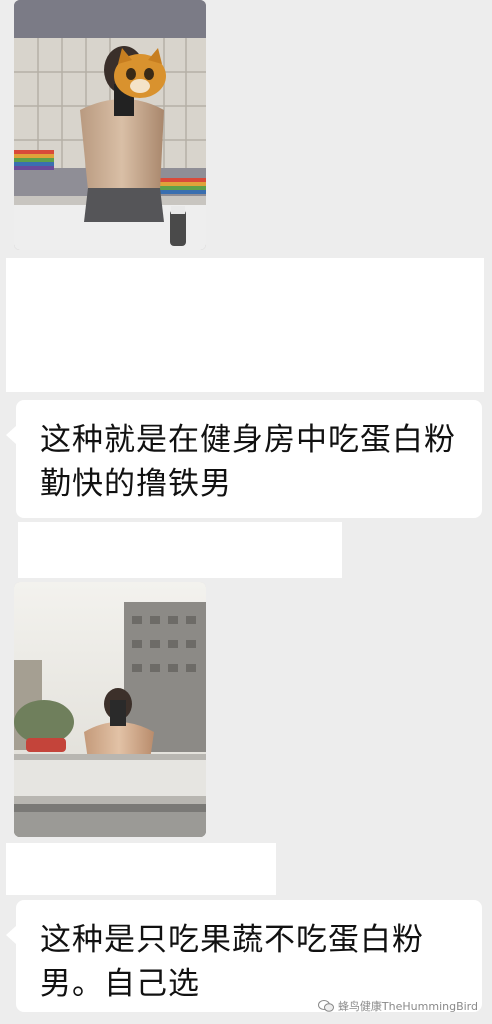  I want to click on chat-bubble-message-2: 这种是只吃果蔬不吃蛋白粉男。自己选, so click(244, 956).